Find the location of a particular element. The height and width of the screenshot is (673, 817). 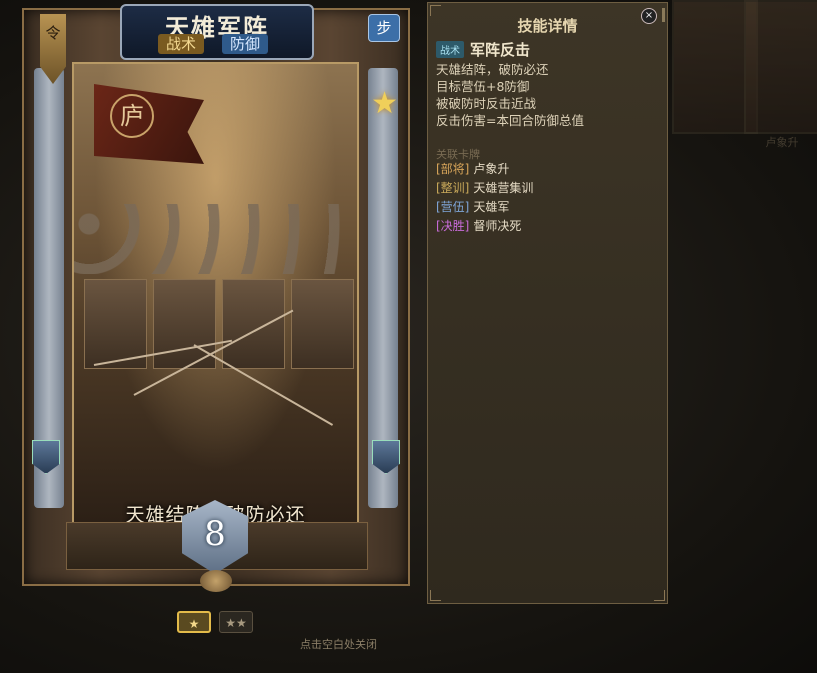

close-icon: × is located at coordinates (649, 16).